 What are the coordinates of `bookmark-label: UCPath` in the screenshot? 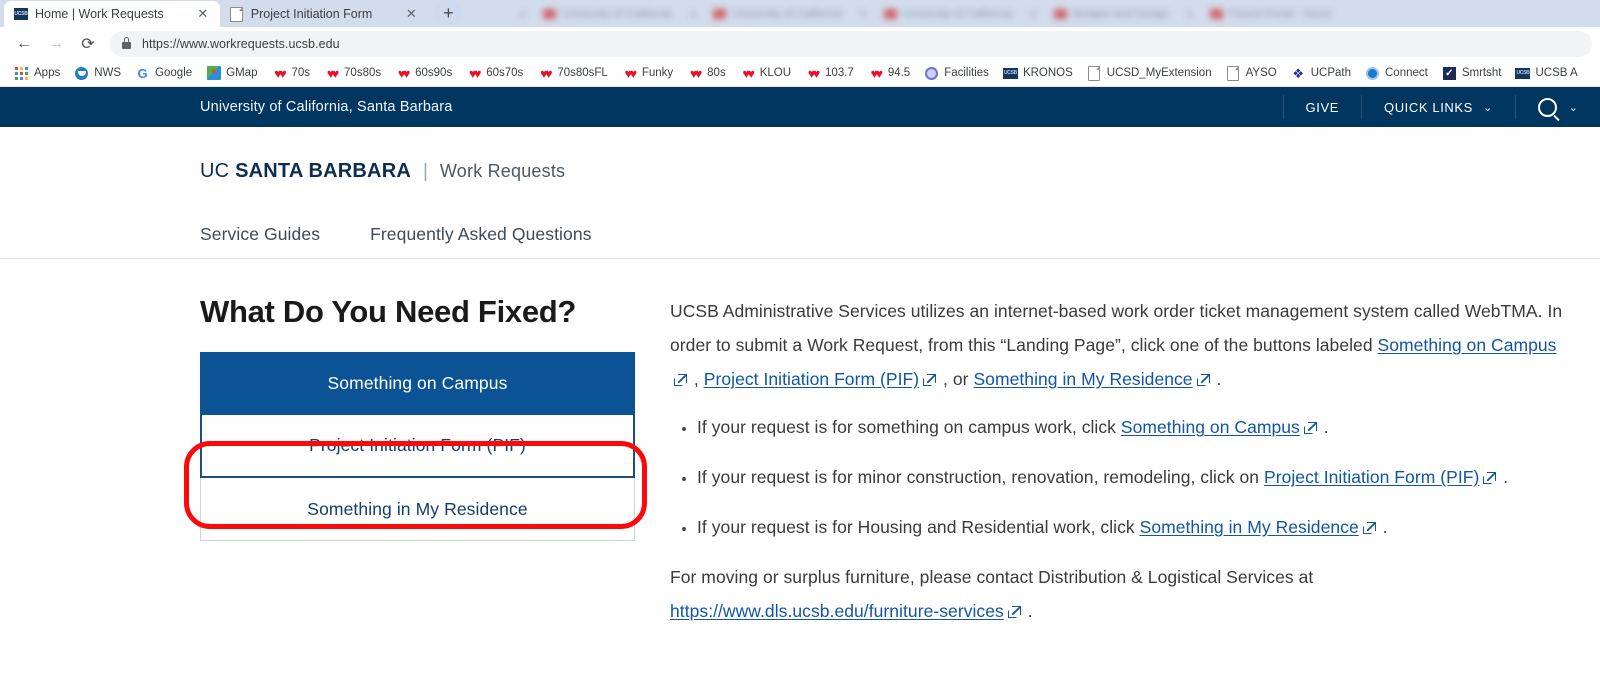 It's located at (1330, 73).